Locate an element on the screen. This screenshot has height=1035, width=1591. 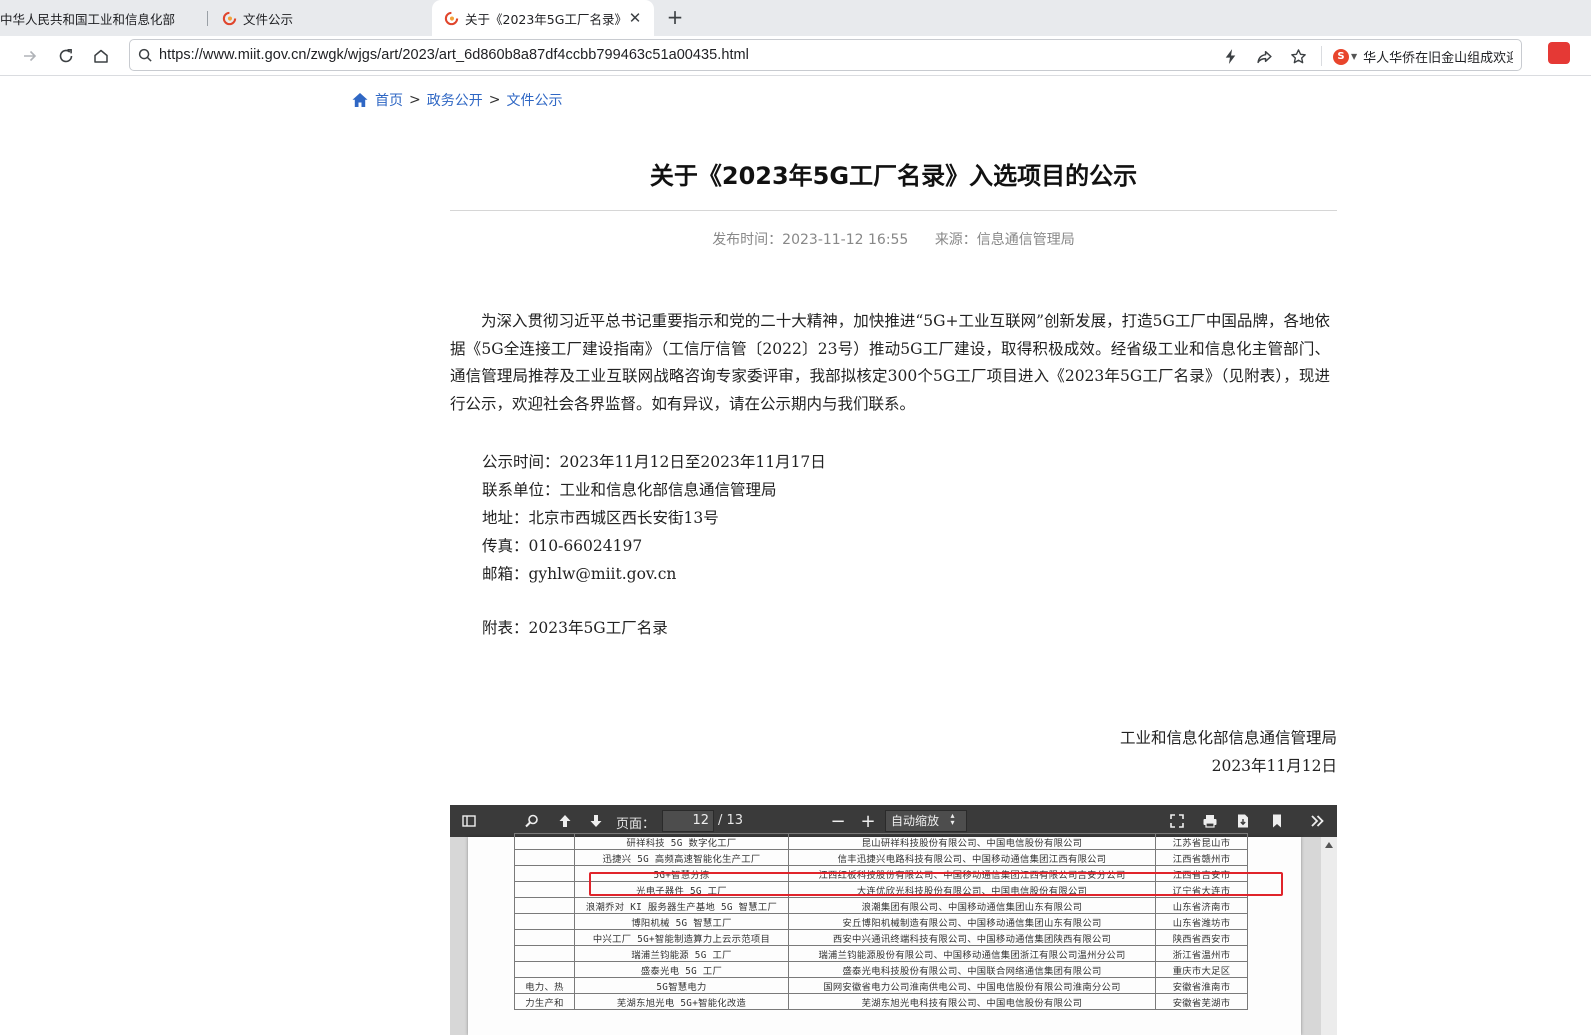
bookmark-button is located at coordinates (1277, 821).